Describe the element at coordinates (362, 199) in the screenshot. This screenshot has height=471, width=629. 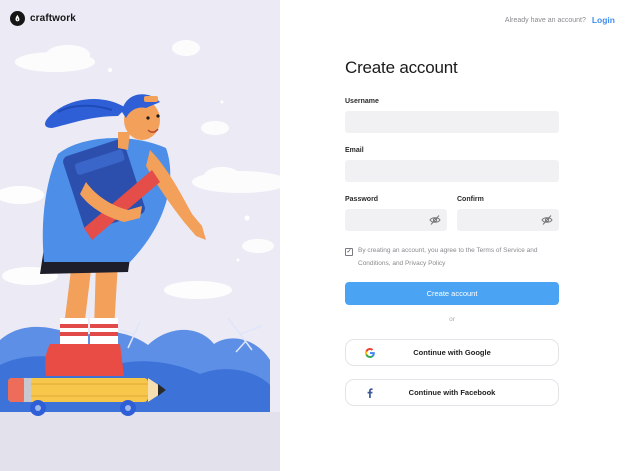
I see `password-label: Password` at that location.